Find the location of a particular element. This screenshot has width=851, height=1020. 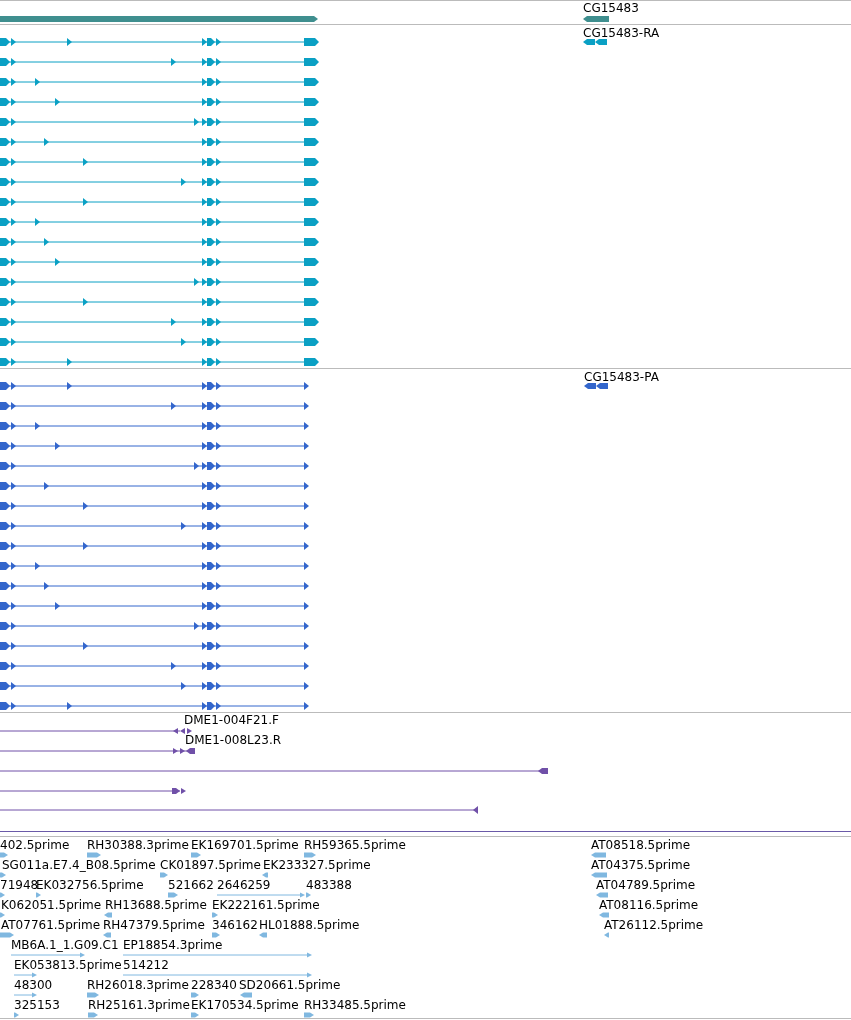

transcript-label: CG15483-PA is located at coordinates (621, 377).